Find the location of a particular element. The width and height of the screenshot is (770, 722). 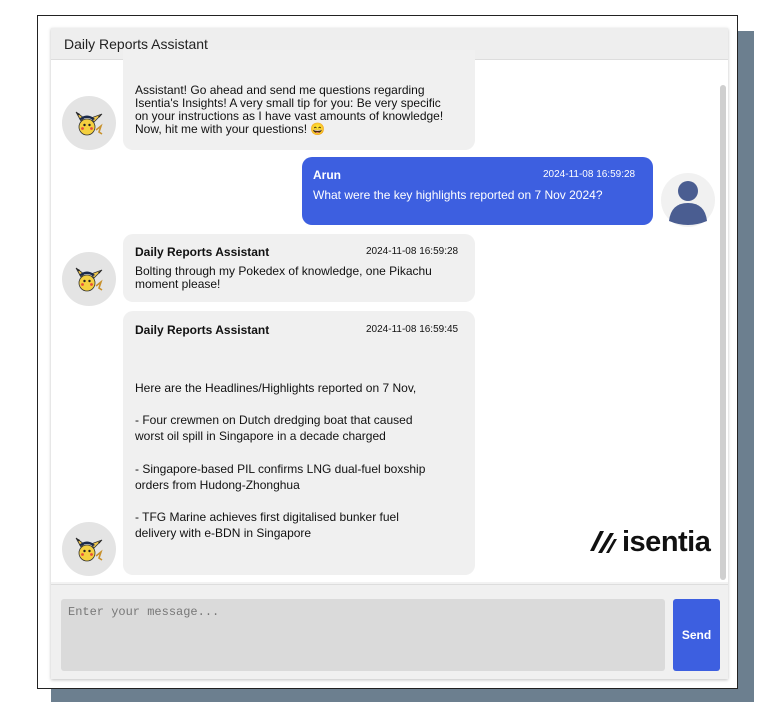

logo-text: isentia is located at coordinates (666, 542).